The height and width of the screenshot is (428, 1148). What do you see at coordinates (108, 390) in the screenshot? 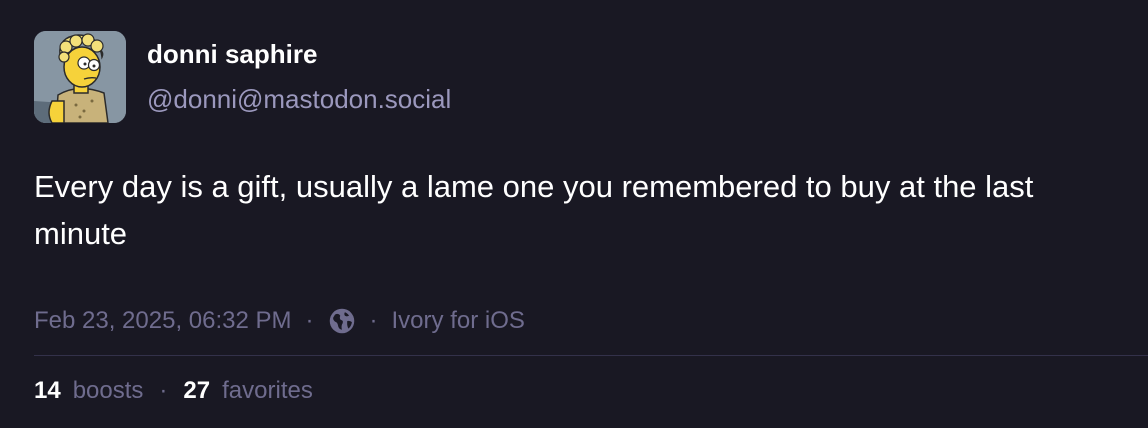
I see `boosts-label: boosts` at bounding box center [108, 390].